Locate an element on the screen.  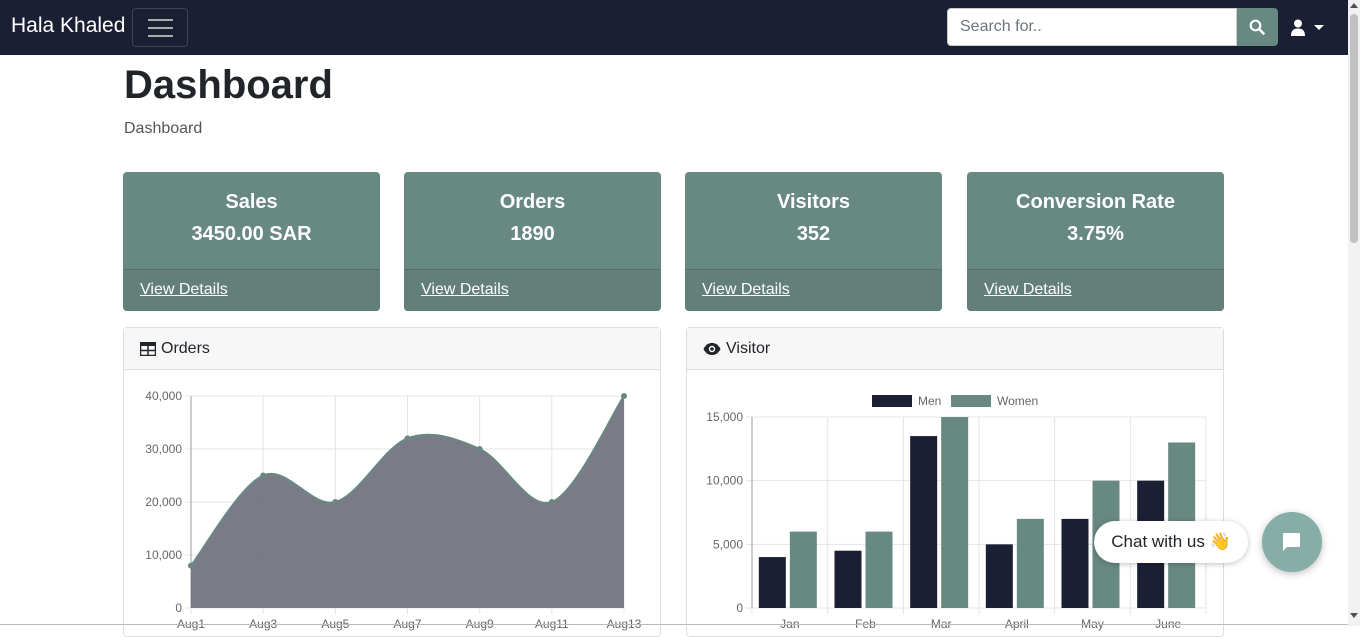
card-title: Conversion Rate is located at coordinates (1095, 202).